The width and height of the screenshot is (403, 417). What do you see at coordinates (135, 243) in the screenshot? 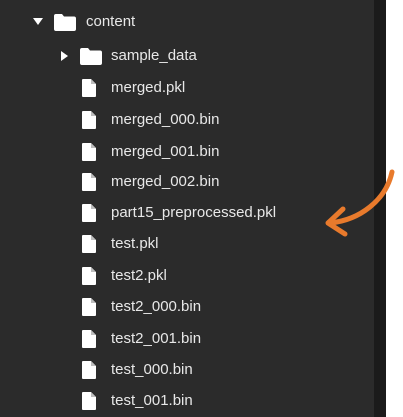
I see `tree-row-label: test.pkl` at bounding box center [135, 243].